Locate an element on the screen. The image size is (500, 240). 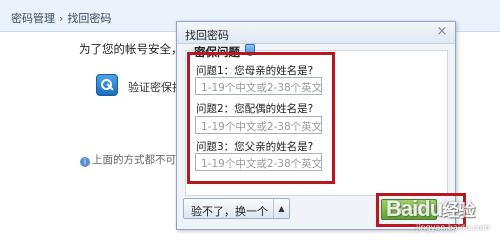
alternative-methods-text: 上面的方式都不可用 is located at coordinates (139, 160).